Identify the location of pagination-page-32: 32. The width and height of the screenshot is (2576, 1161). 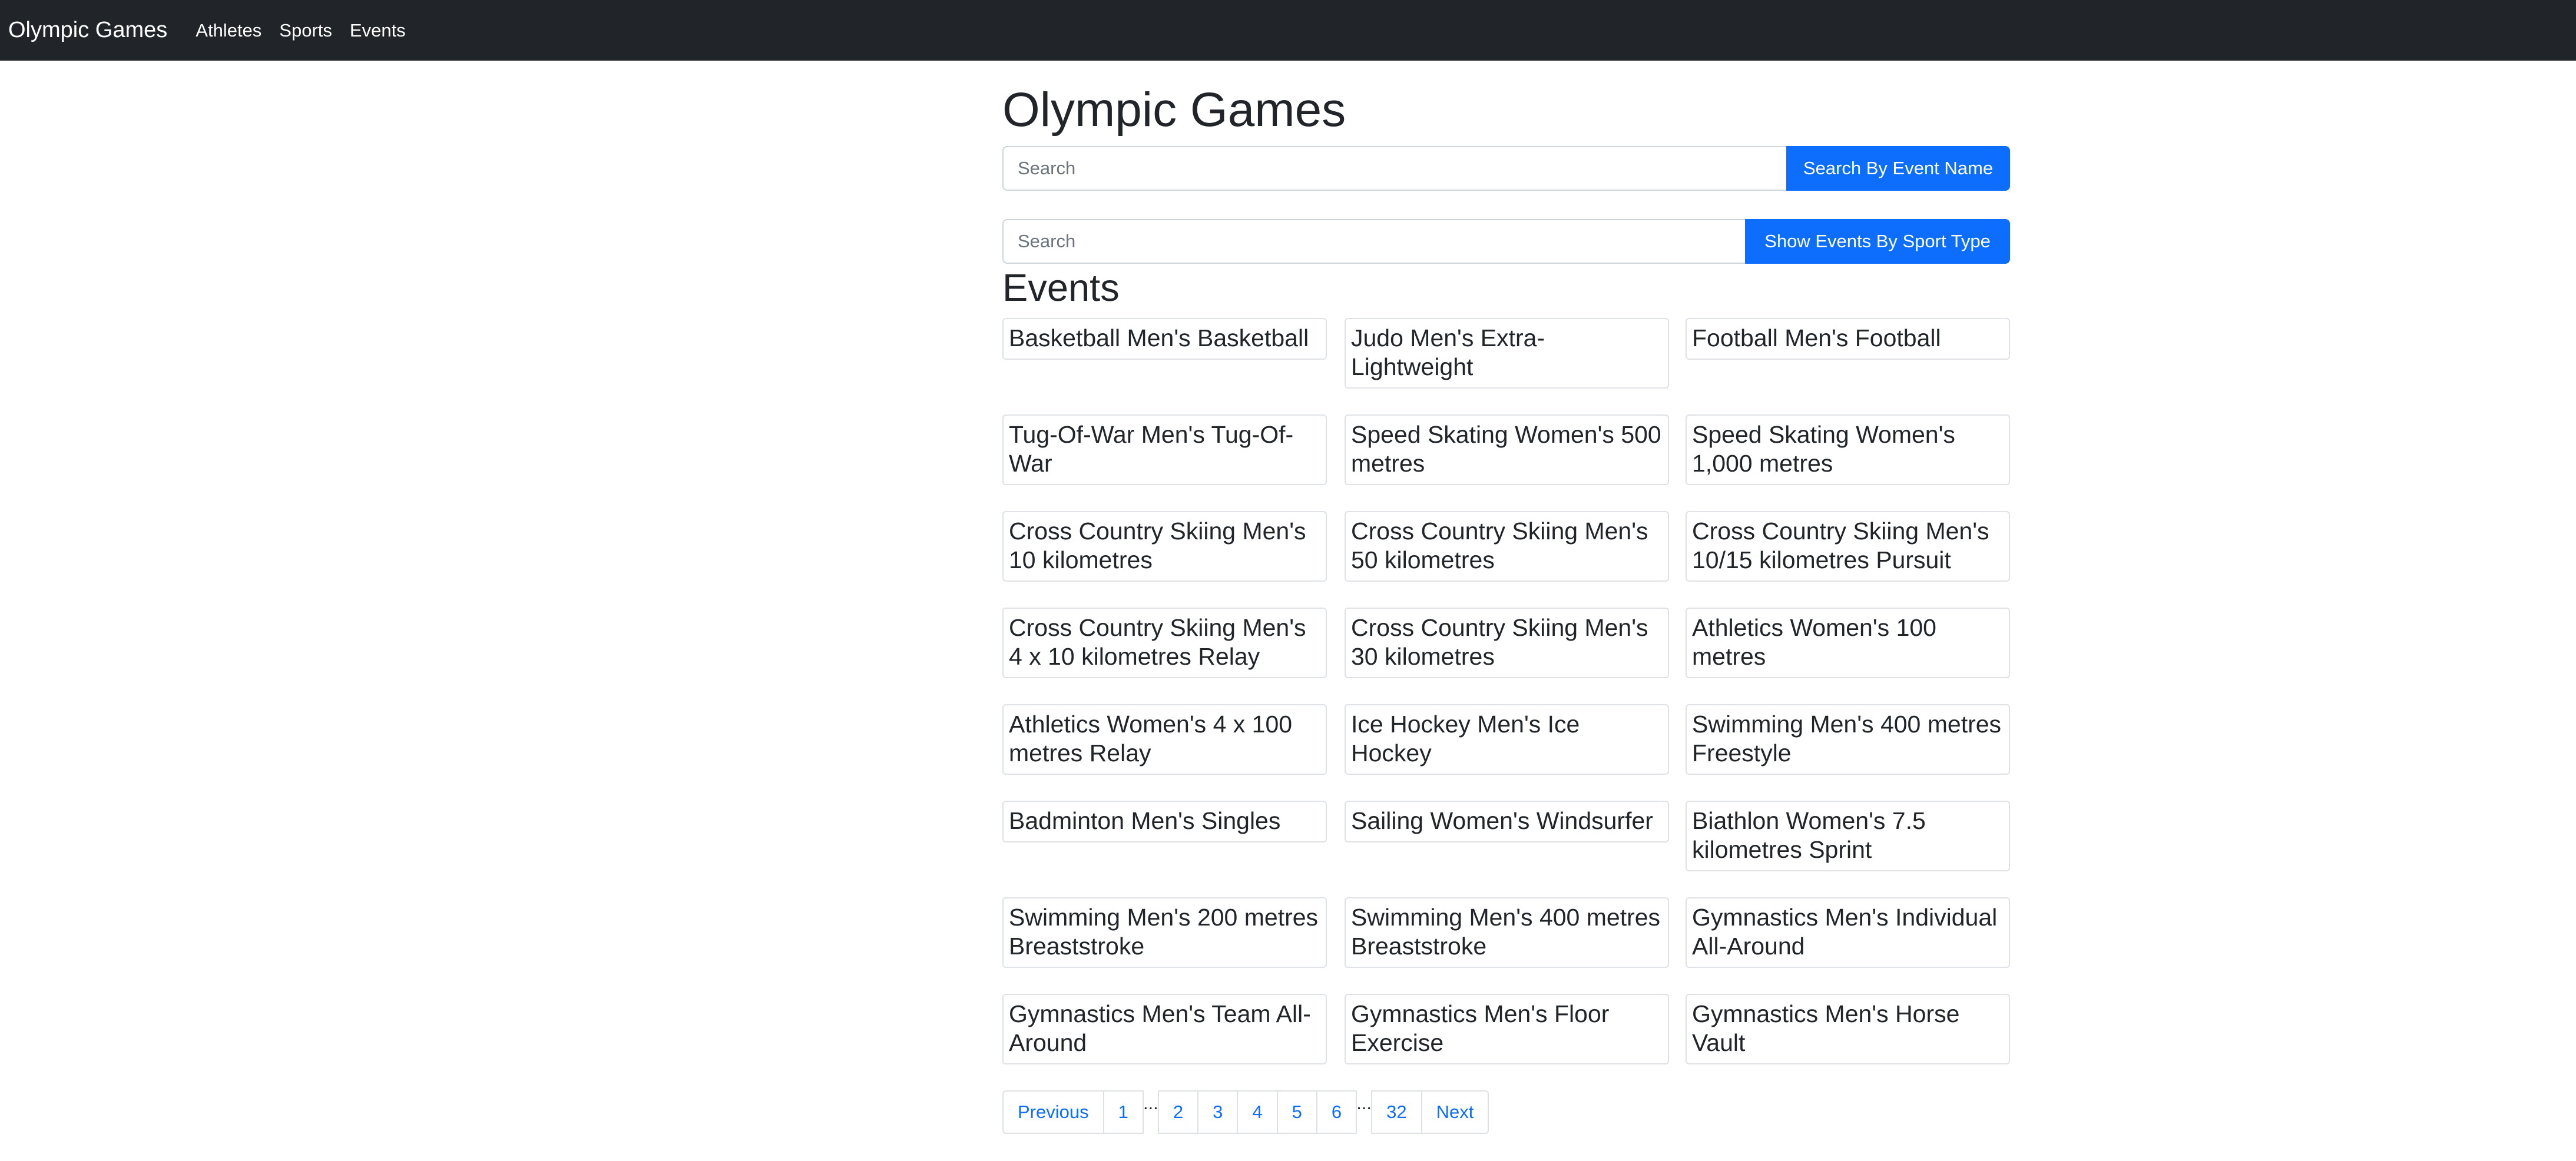
(1396, 1112).